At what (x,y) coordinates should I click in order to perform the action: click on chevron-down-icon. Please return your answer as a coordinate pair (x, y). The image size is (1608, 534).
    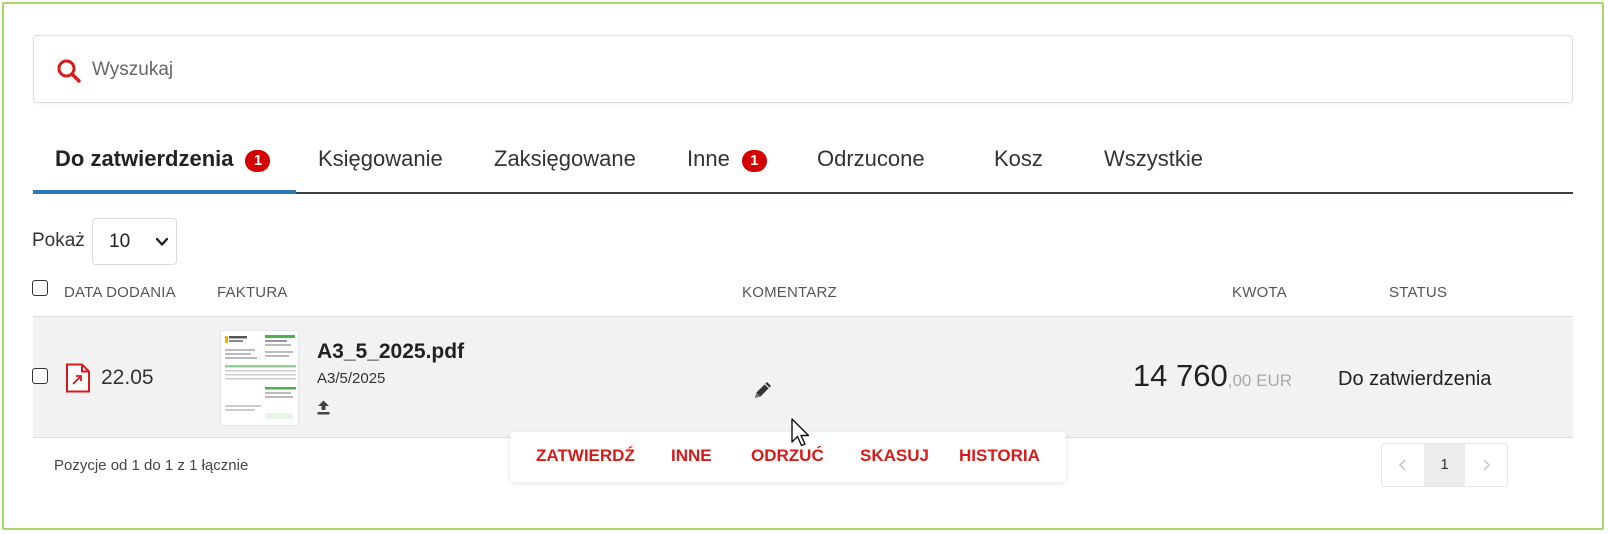
    Looking at the image, I should click on (162, 241).